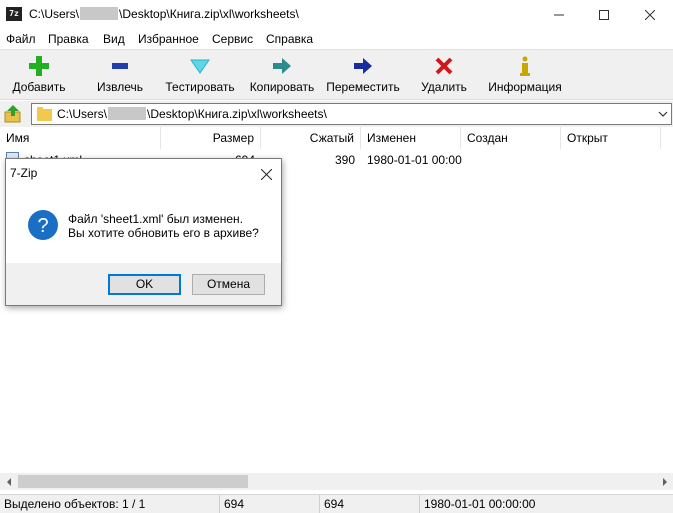 This screenshot has width=673, height=513. Describe the element at coordinates (546, 504) in the screenshot. I see `status-modified: 1980-01-01 00:00:00` at that location.